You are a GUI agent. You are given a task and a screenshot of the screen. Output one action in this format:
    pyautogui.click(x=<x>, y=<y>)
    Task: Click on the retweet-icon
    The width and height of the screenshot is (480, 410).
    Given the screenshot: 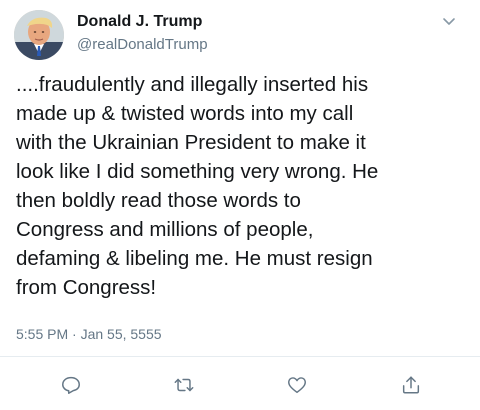 What is the action you would take?
    pyautogui.click(x=184, y=385)
    